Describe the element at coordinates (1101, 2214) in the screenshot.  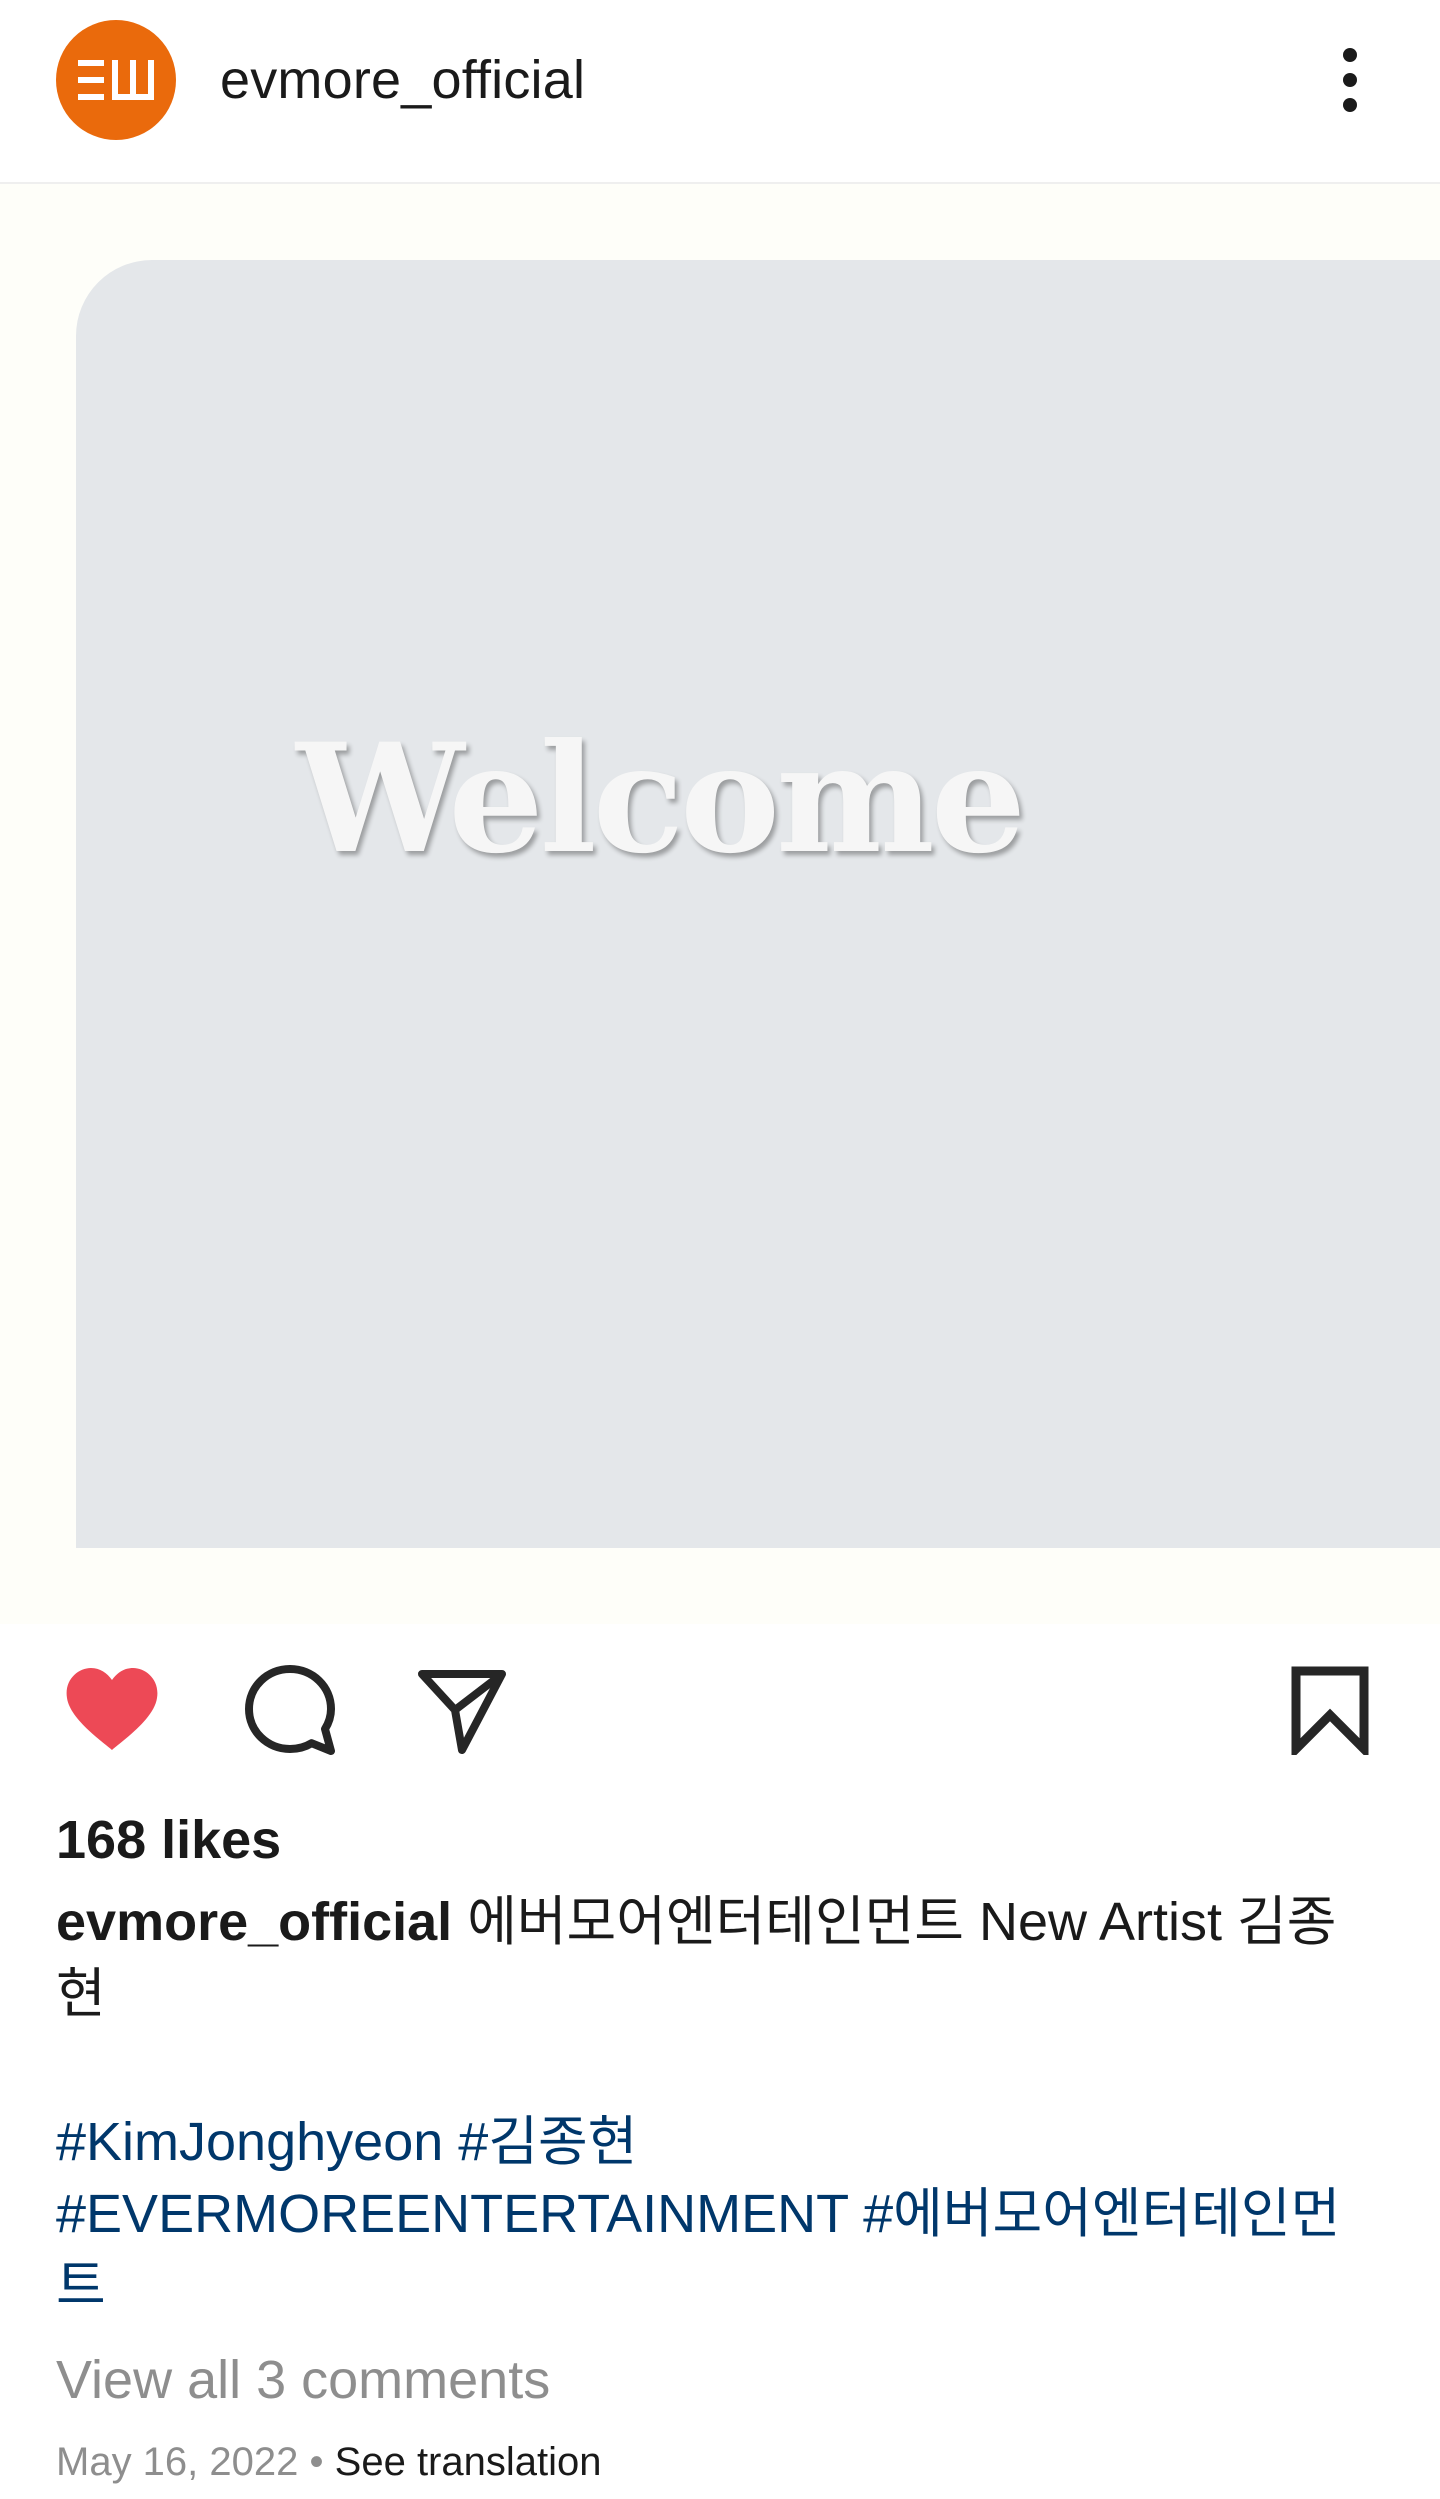
I see `hashtag-link: #에버모어엔터테인먼` at that location.